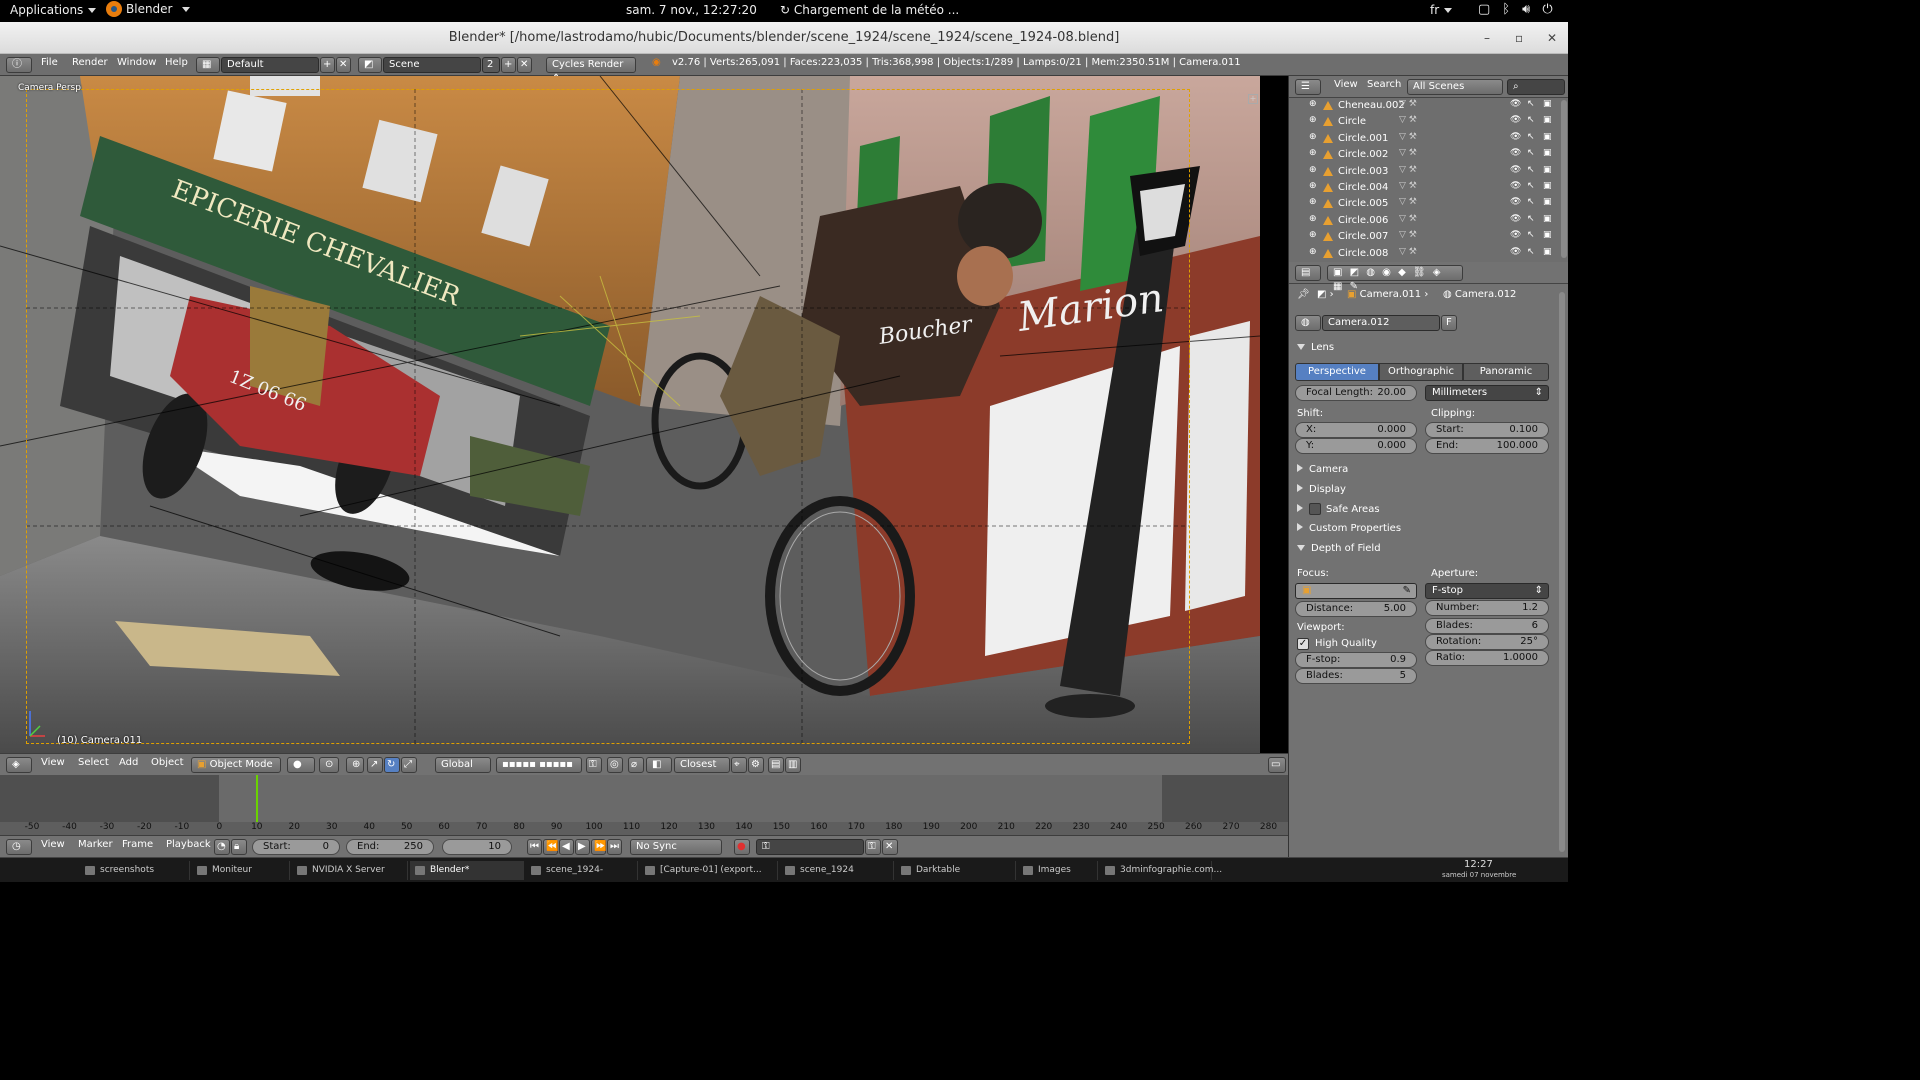 Image resolution: width=1920 pixels, height=1080 pixels. Describe the element at coordinates (137, 844) in the screenshot. I see `menu-frame: Frame` at that location.